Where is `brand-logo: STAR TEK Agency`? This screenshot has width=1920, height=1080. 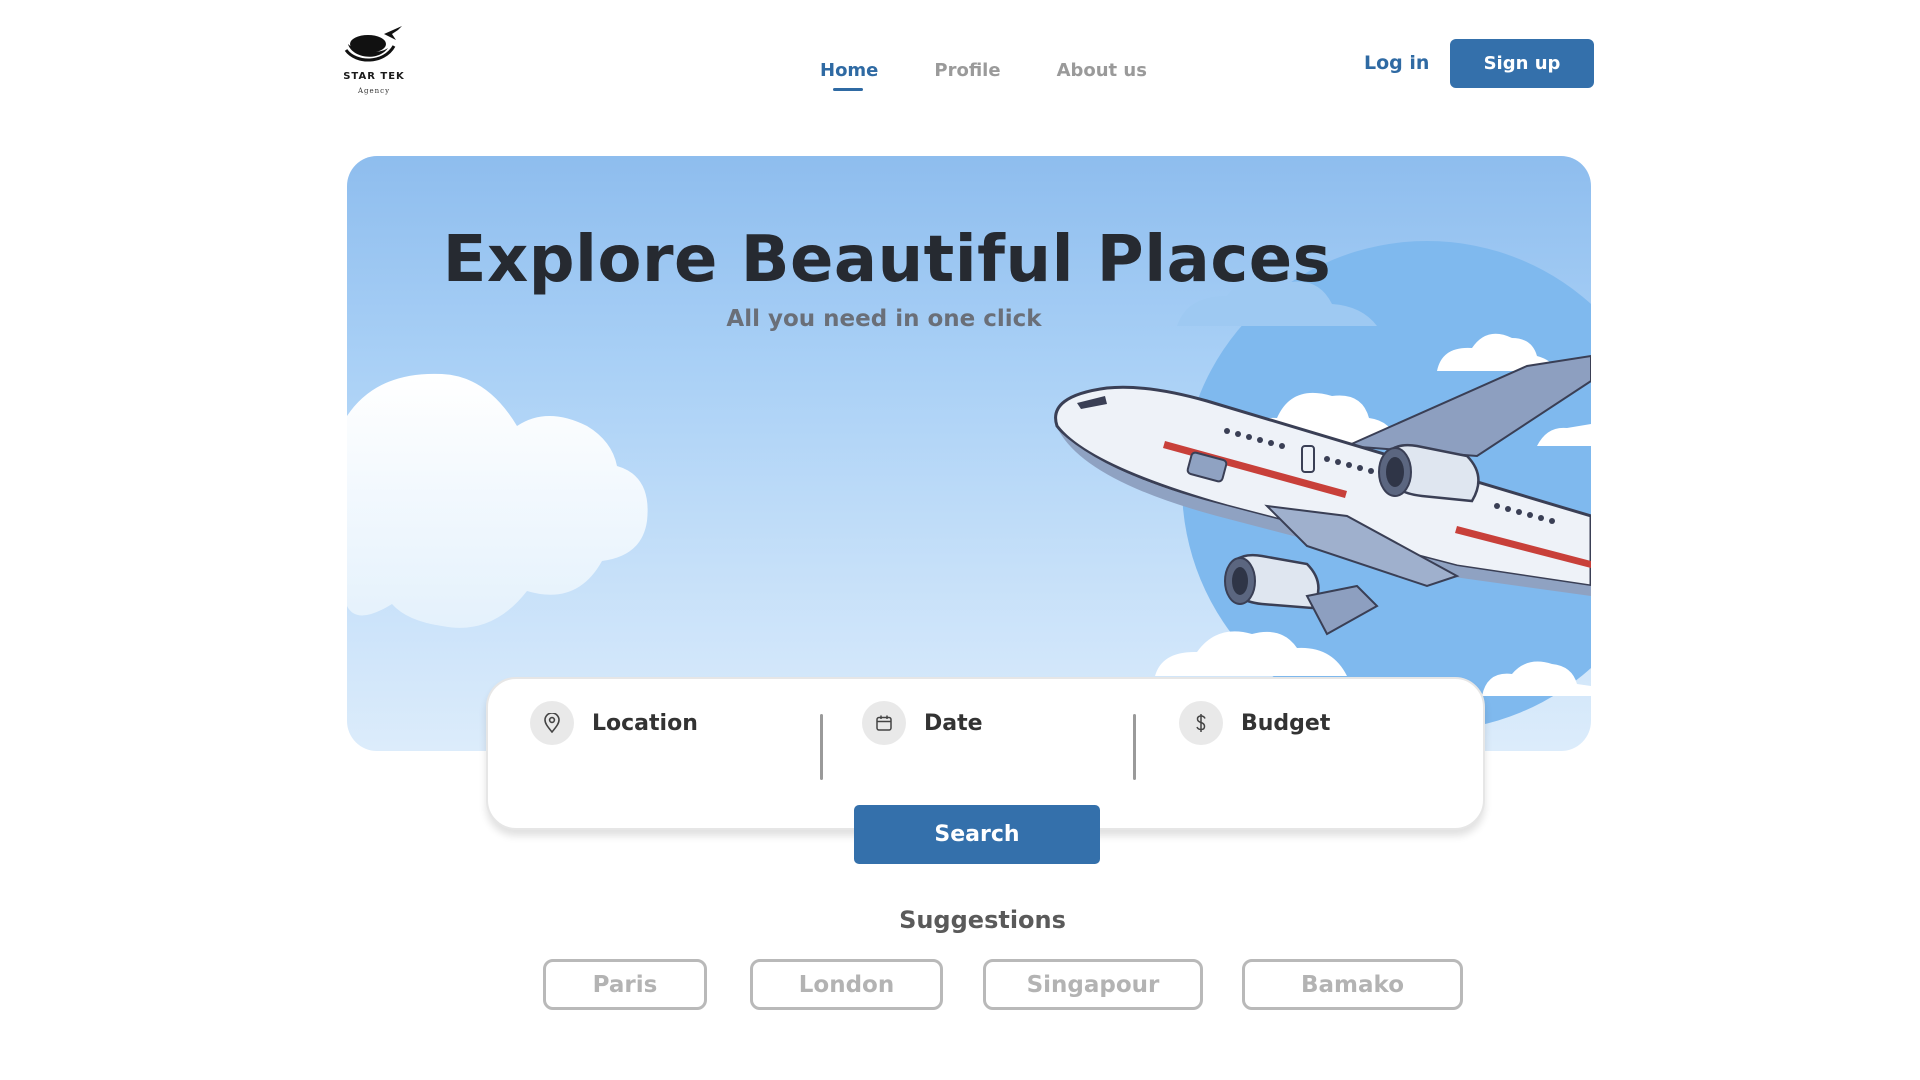 brand-logo: STAR TEK Agency is located at coordinates (383, 64).